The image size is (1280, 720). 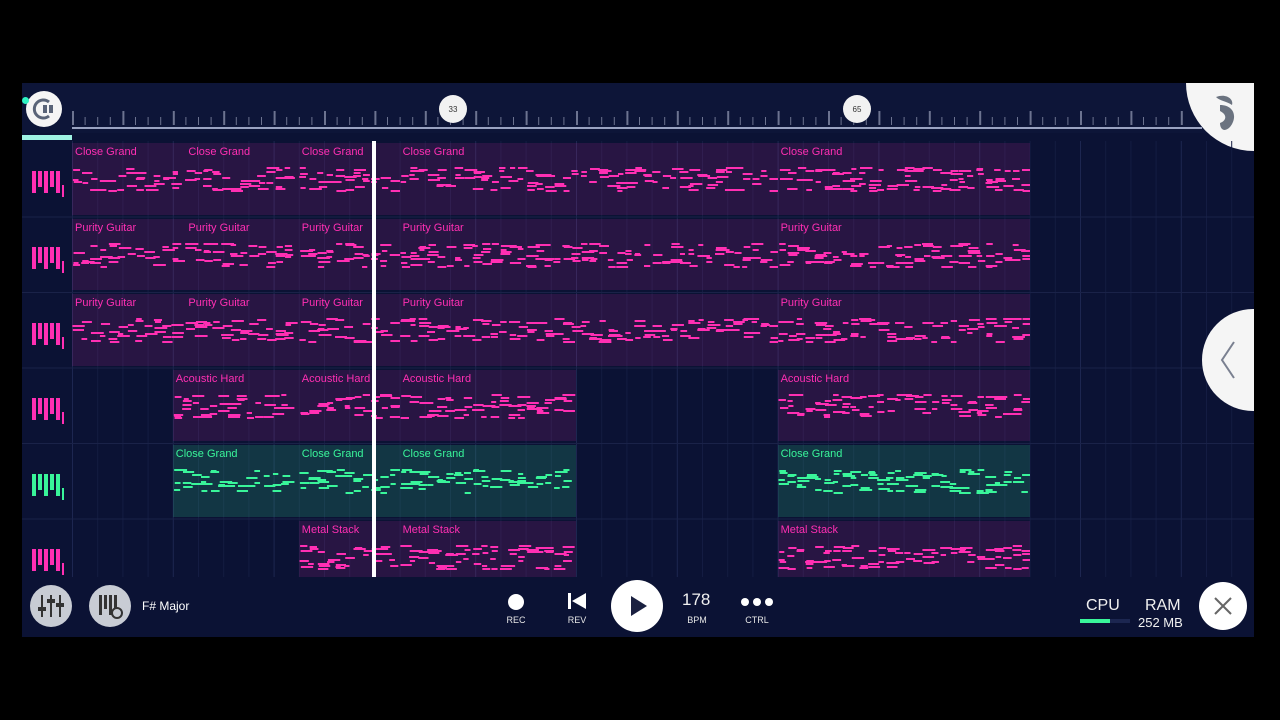 I want to click on play-icon, so click(x=639, y=606).